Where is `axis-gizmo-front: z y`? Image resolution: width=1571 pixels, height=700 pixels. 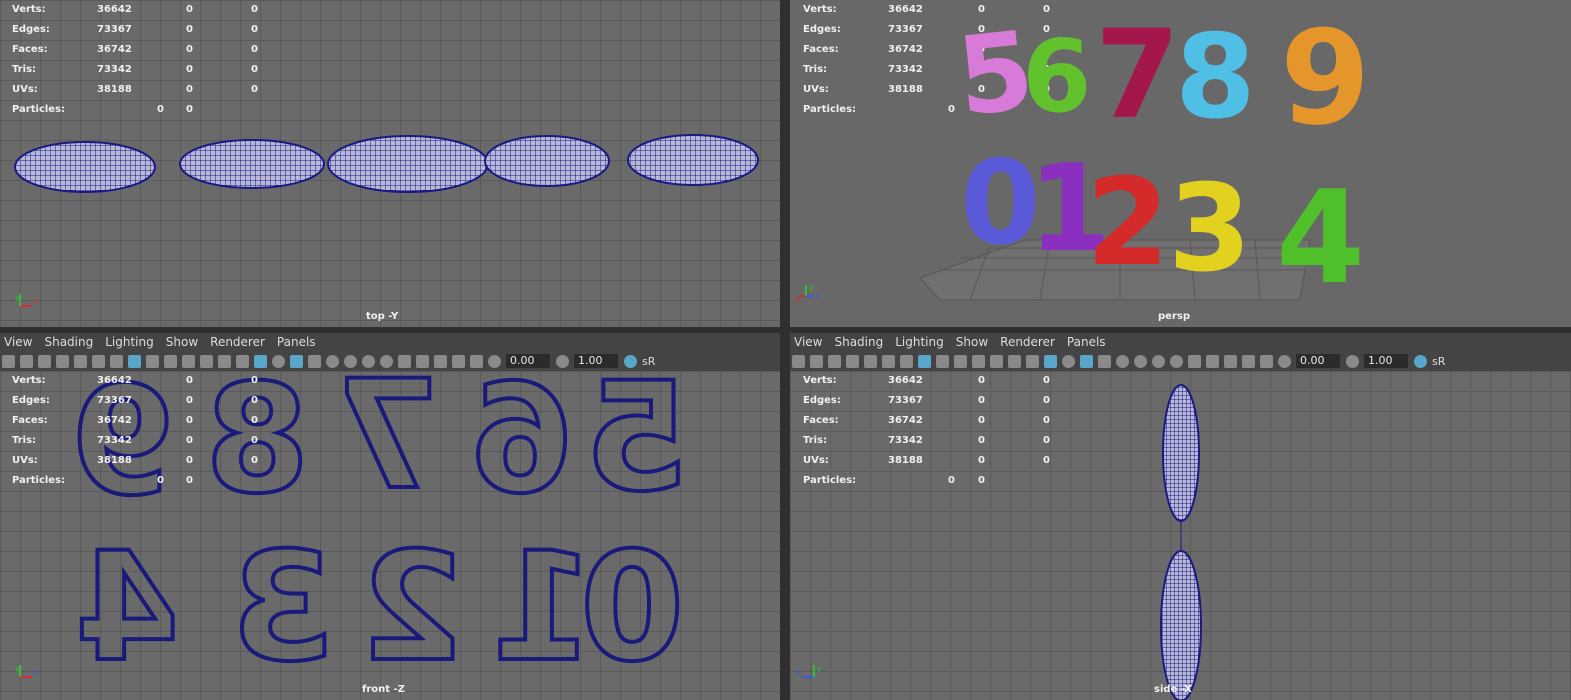 axis-gizmo-front: z y is located at coordinates (26, 671).